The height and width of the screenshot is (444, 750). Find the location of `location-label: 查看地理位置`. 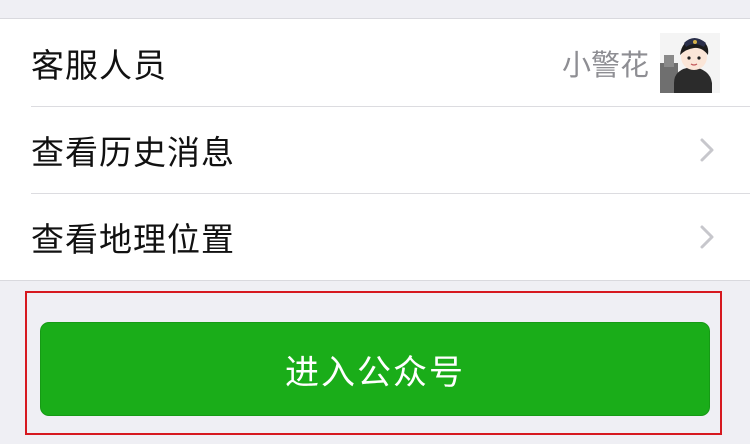

location-label: 查看地理位置 is located at coordinates (133, 239).